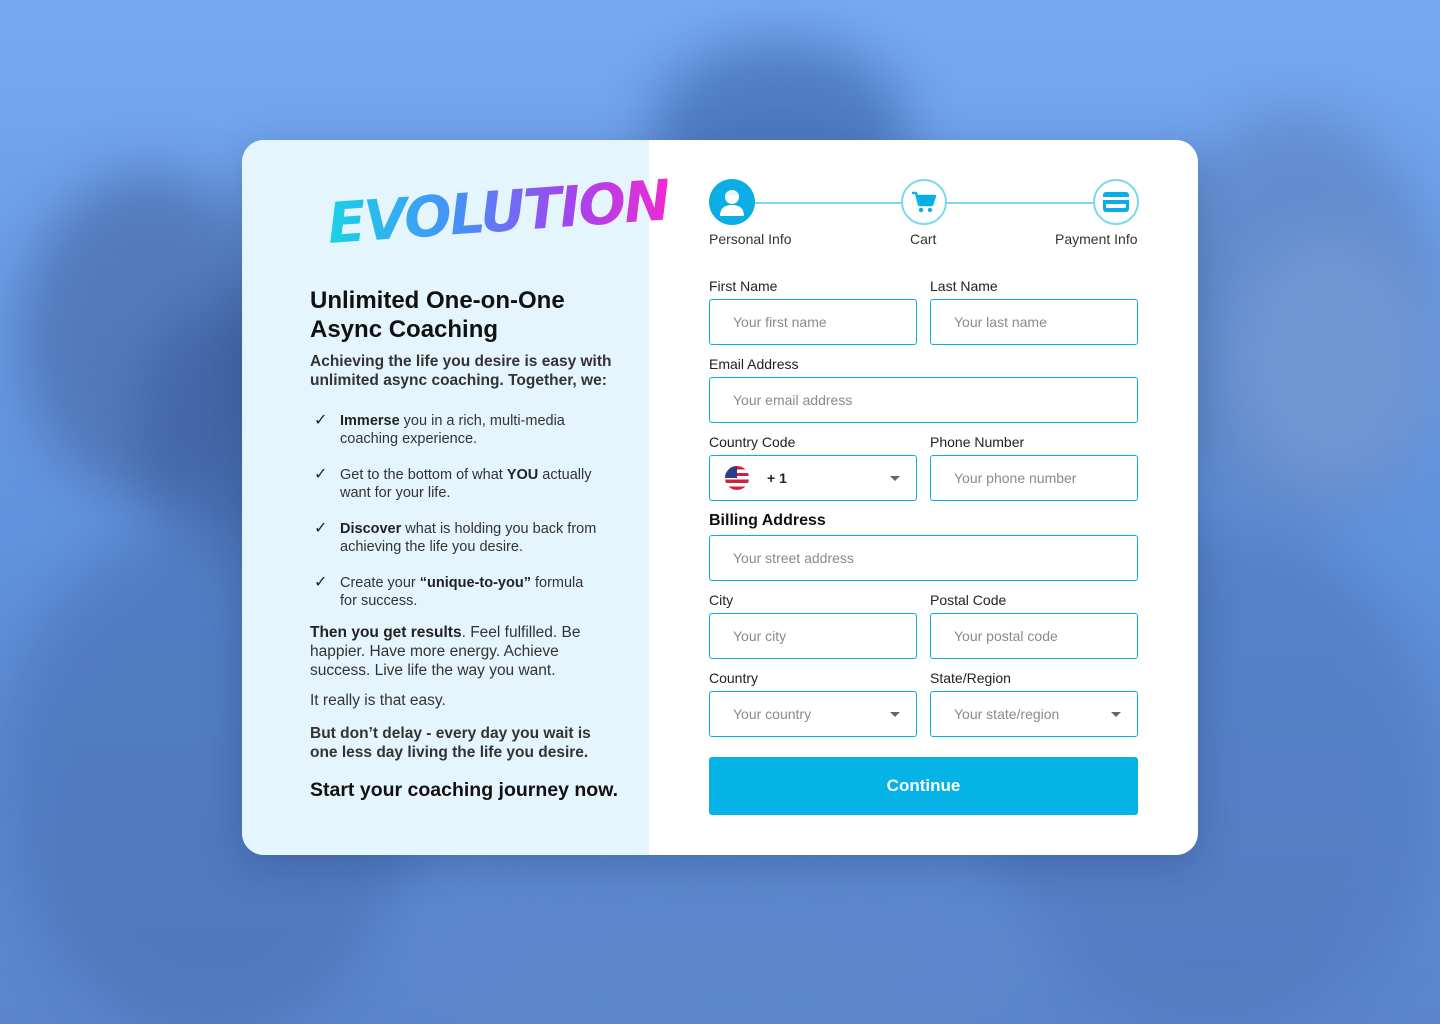  What do you see at coordinates (754, 364) in the screenshot?
I see `email-label: Email Address` at bounding box center [754, 364].